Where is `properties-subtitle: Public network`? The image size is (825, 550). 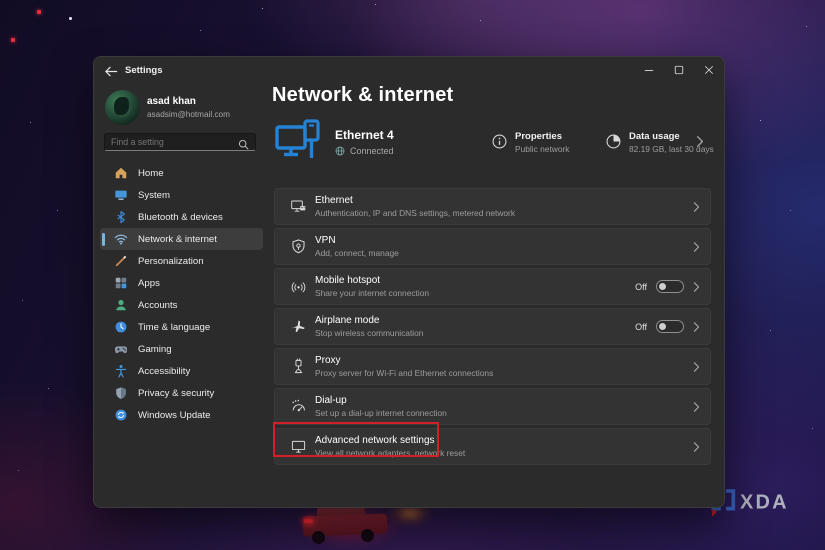 properties-subtitle: Public network is located at coordinates (542, 149).